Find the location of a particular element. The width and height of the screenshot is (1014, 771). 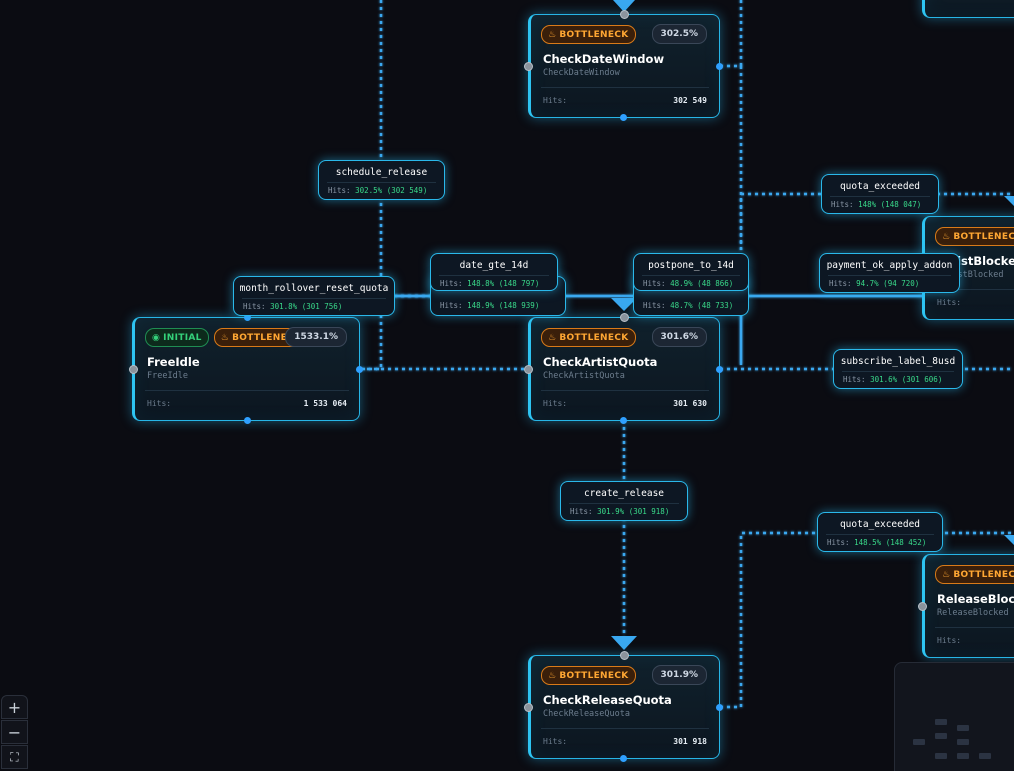

zoom-in-button: + is located at coordinates (14, 707).